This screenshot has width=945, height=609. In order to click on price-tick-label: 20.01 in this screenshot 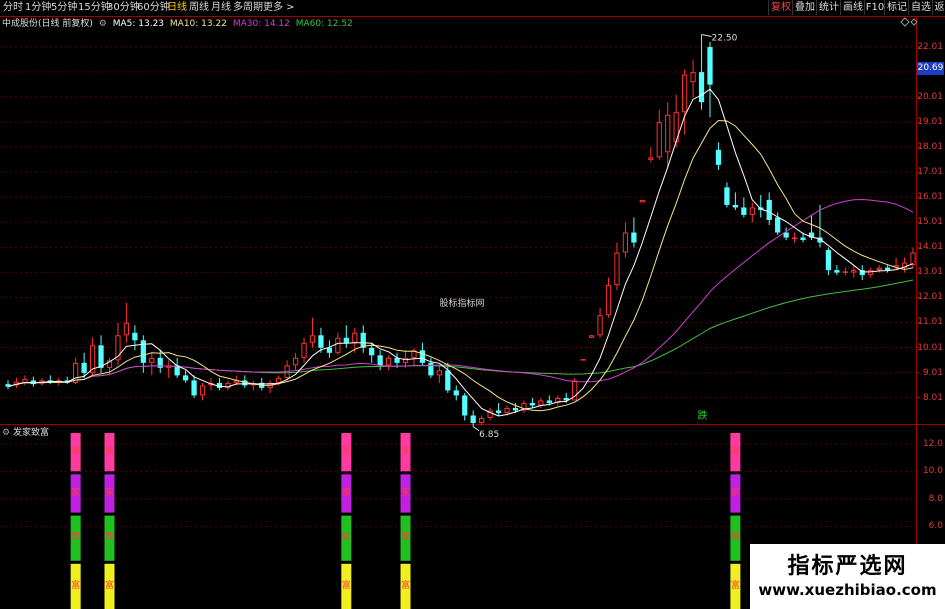, I will do `click(930, 96)`.